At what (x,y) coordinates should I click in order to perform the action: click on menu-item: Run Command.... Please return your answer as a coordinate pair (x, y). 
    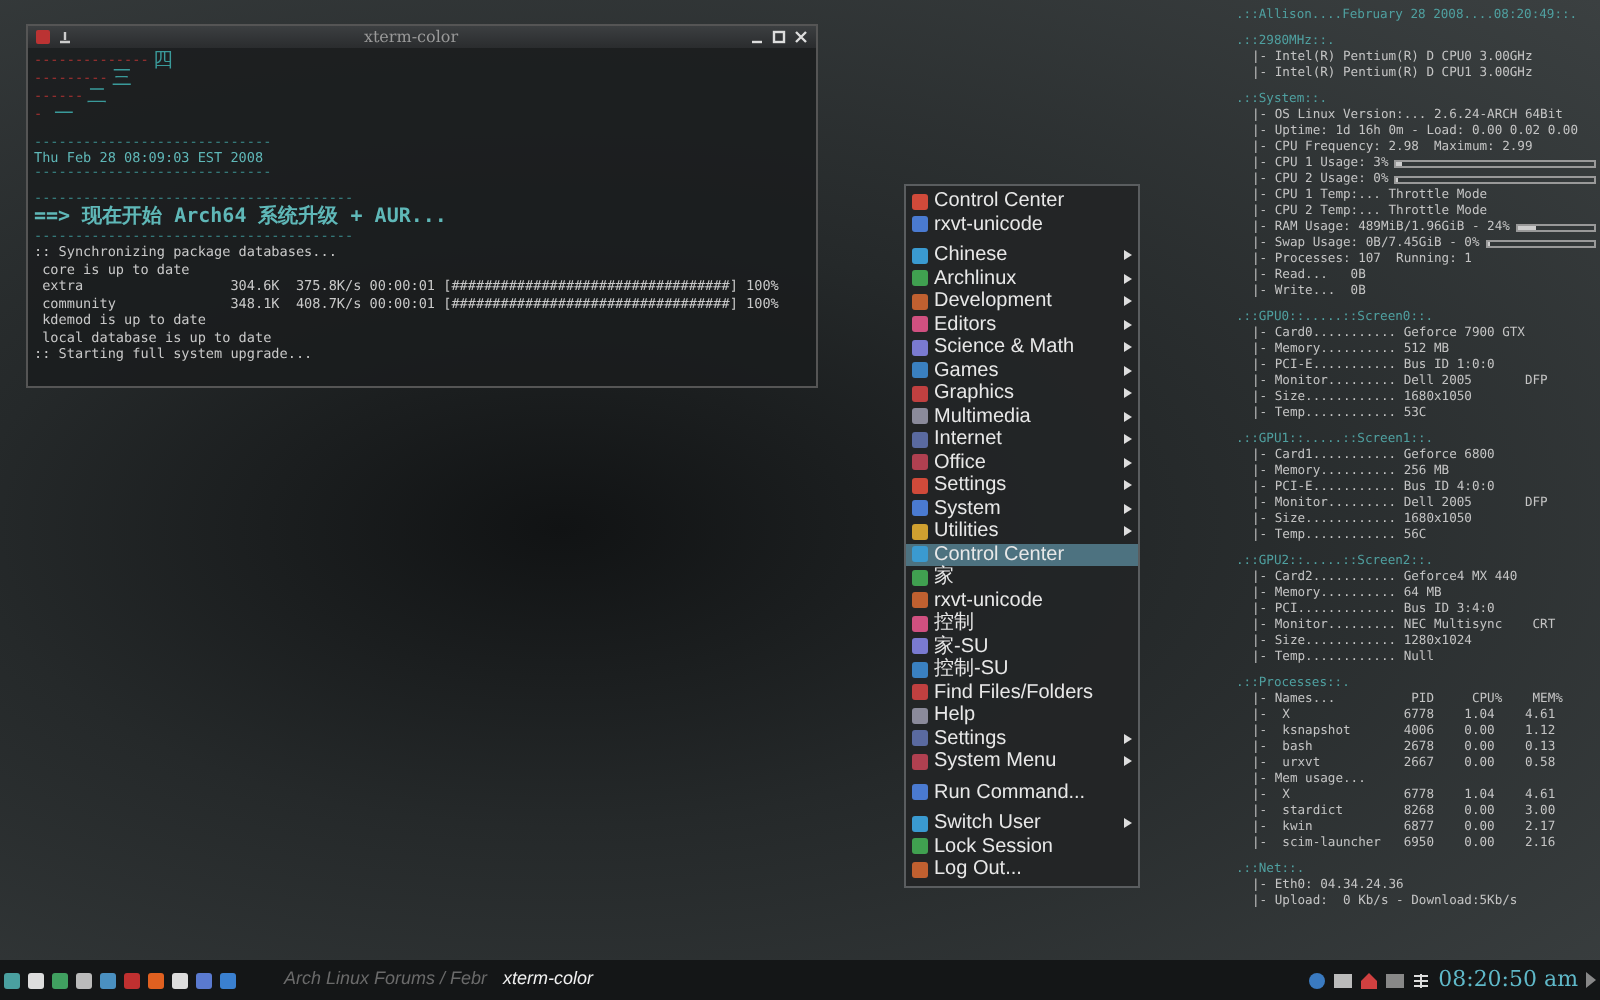
    Looking at the image, I should click on (1022, 792).